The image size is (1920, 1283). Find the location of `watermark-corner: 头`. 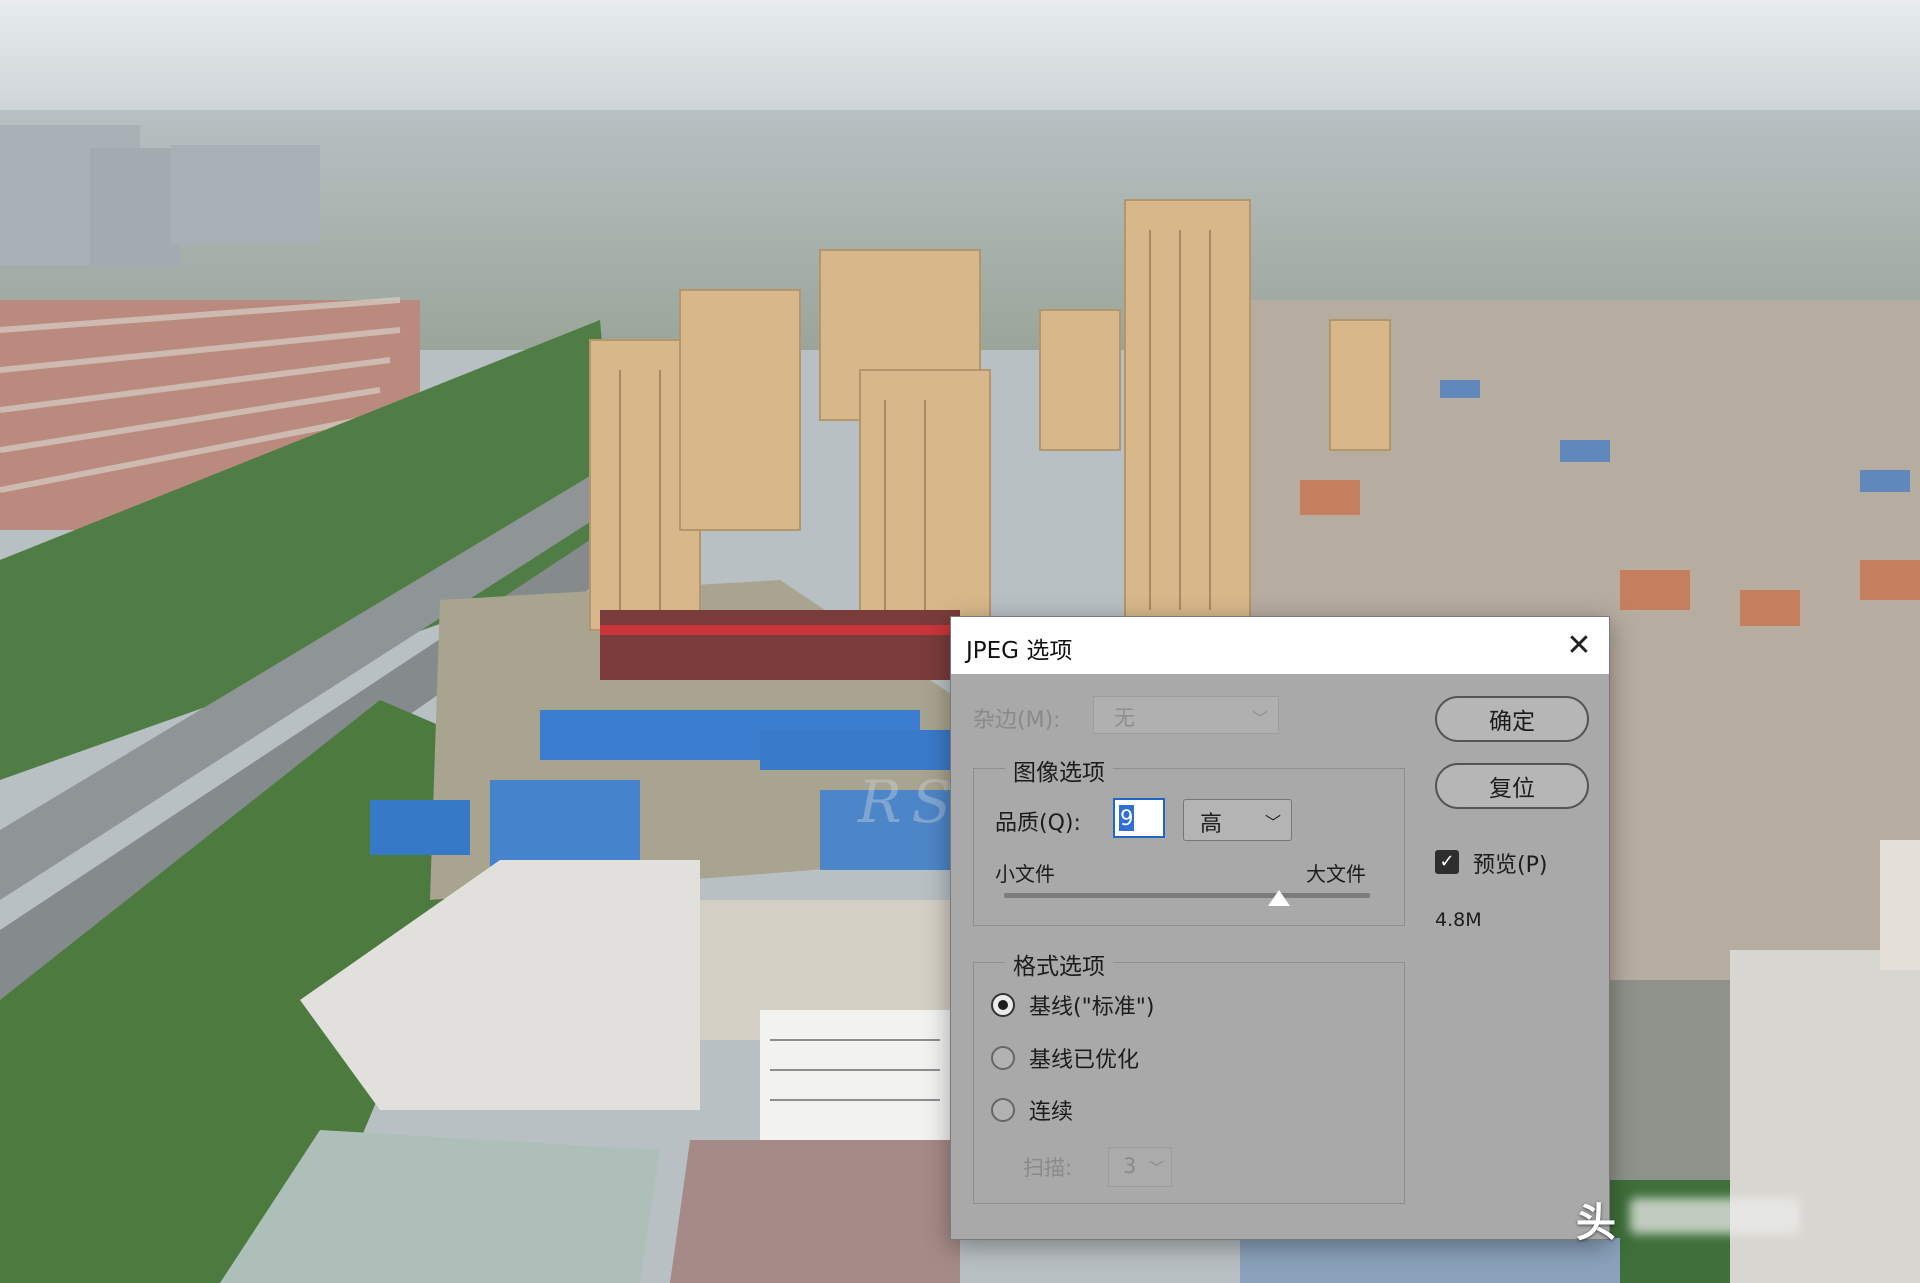

watermark-corner: 头 is located at coordinates (1596, 1223).